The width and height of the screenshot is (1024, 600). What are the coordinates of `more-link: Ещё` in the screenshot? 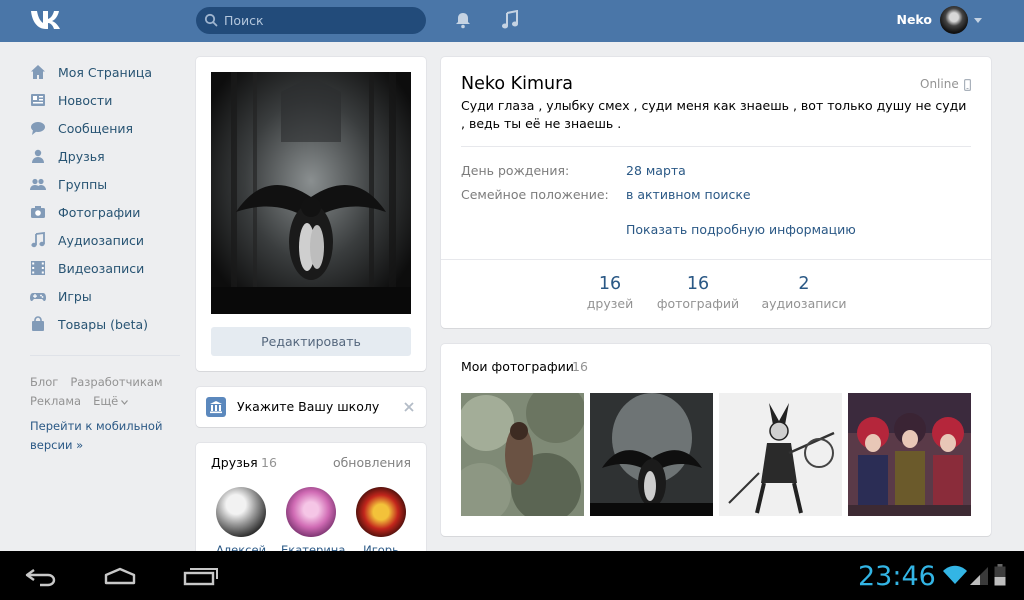 It's located at (111, 401).